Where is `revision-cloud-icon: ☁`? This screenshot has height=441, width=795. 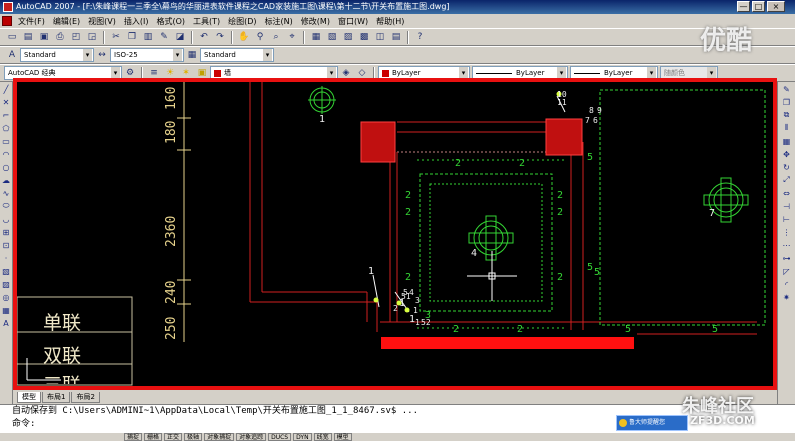
revision-cloud-icon: ☁ is located at coordinates (6, 180).